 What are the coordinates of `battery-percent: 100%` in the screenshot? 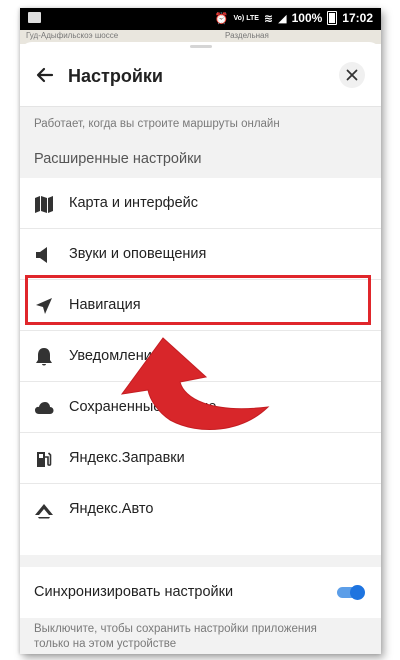 It's located at (307, 18).